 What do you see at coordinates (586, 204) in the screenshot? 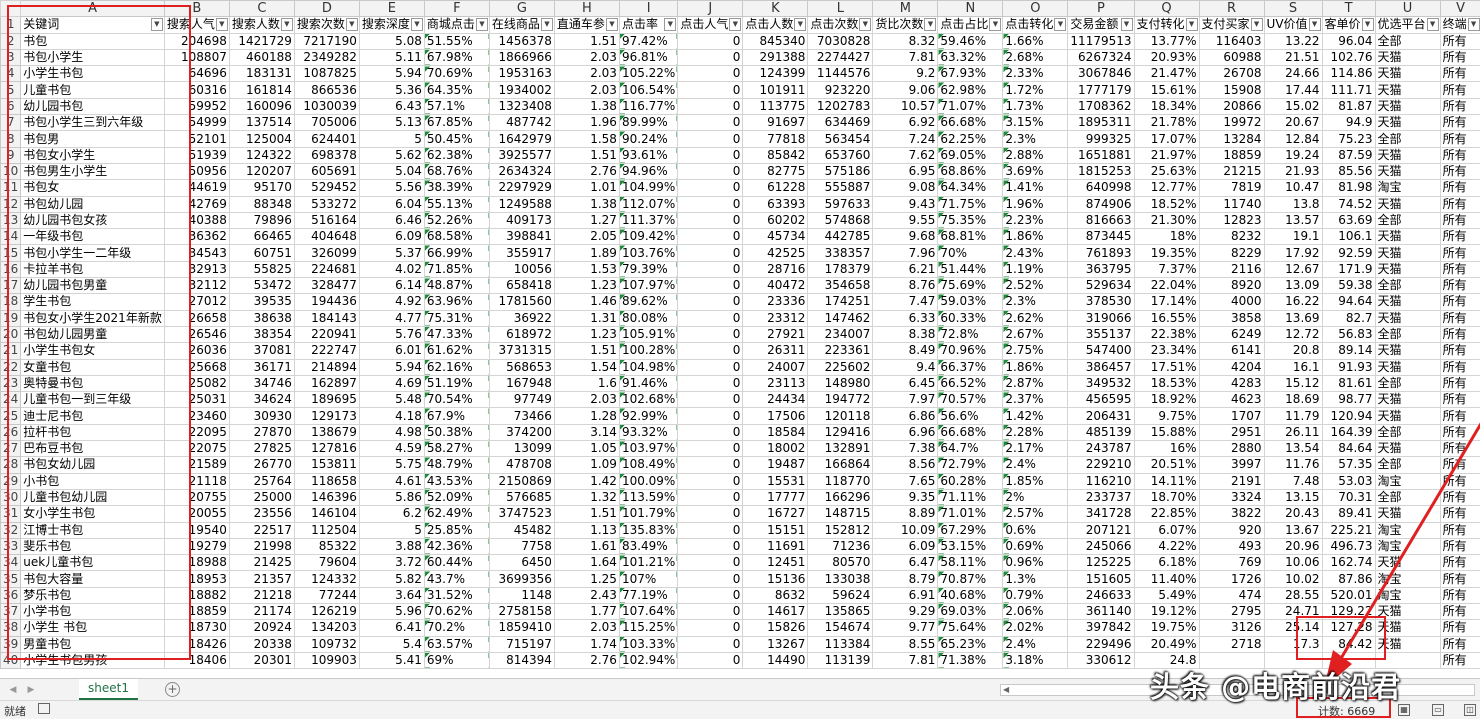
I see `table-cell: 1.38` at bounding box center [586, 204].